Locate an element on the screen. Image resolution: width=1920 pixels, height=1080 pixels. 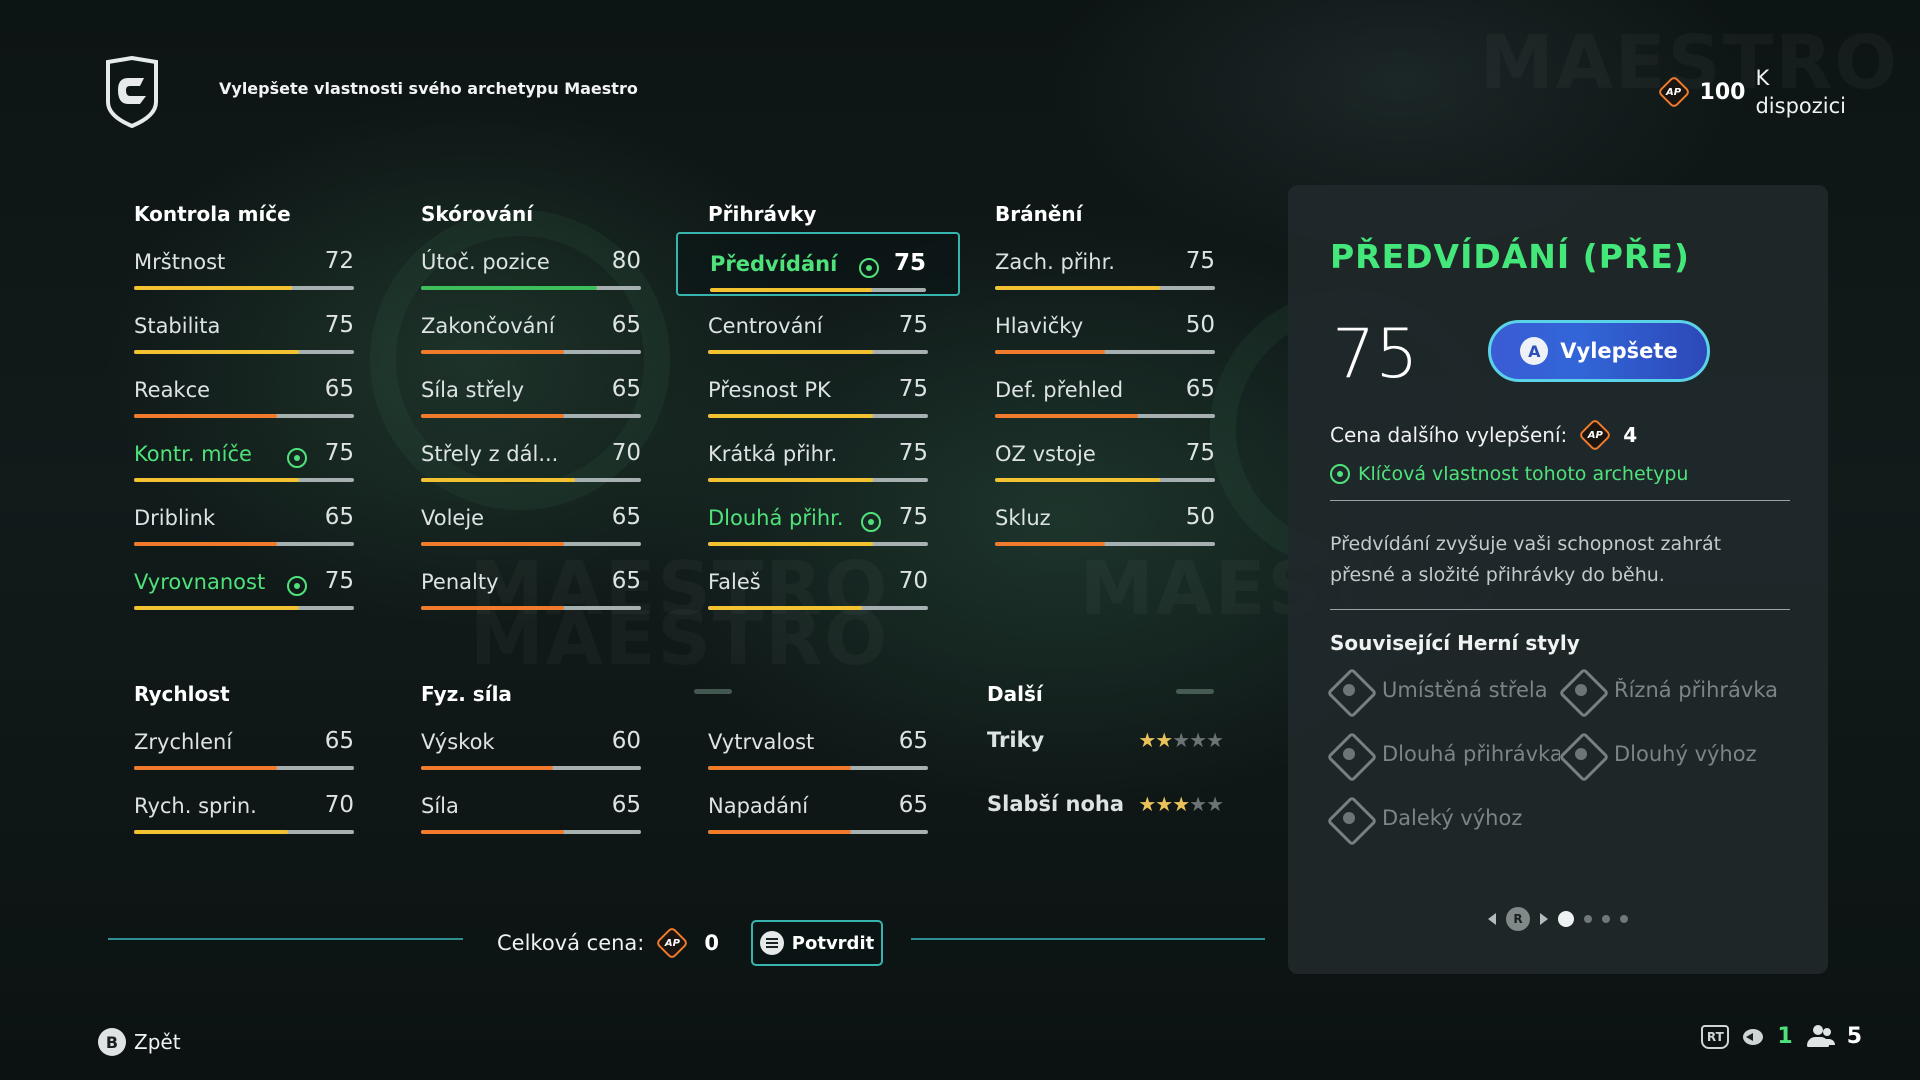
attribute-row: Přesnost PK 75 is located at coordinates (818, 392).